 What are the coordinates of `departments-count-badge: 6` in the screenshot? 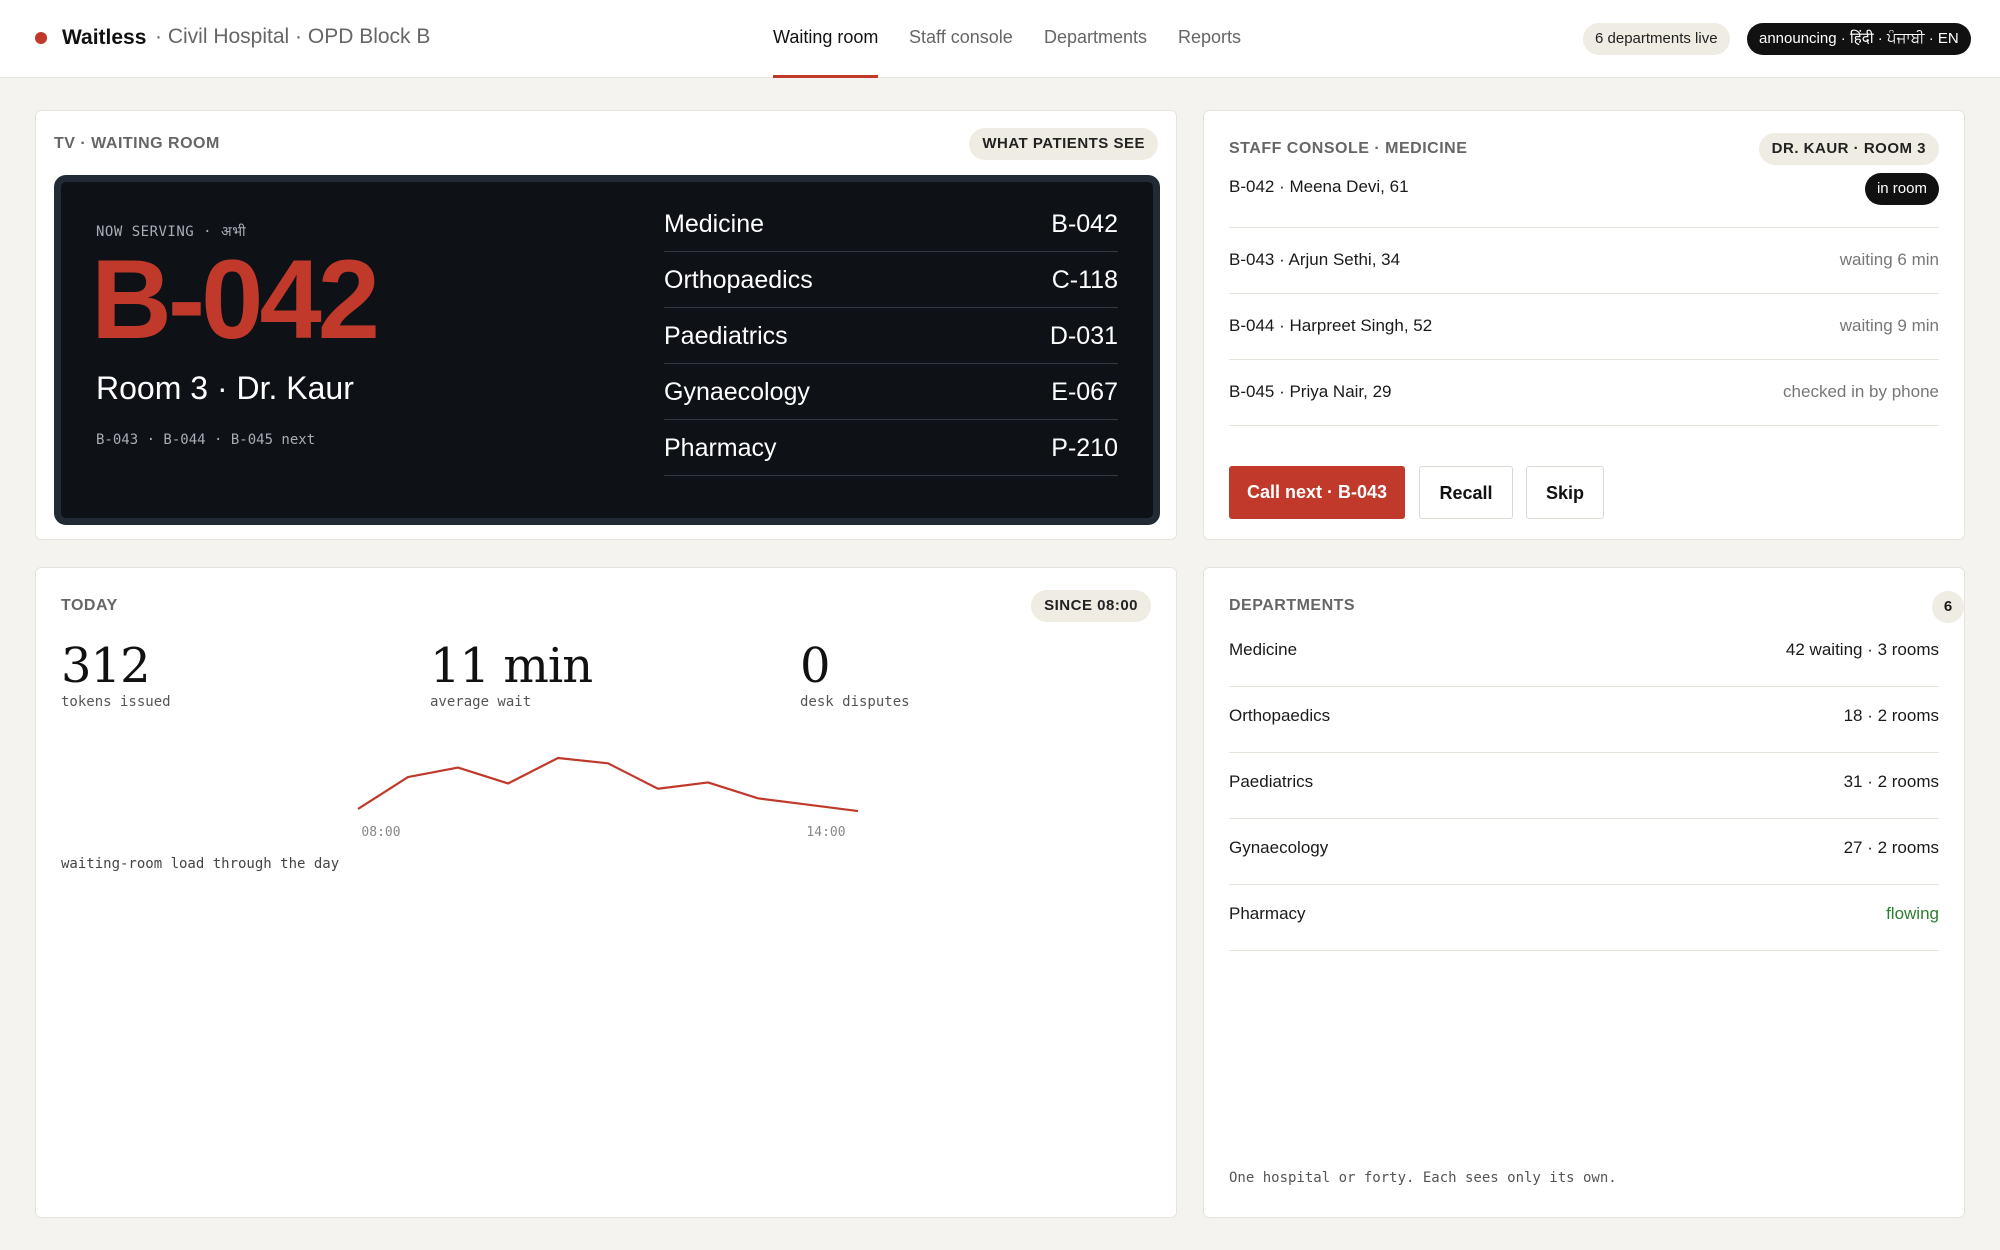 It's located at (1948, 607).